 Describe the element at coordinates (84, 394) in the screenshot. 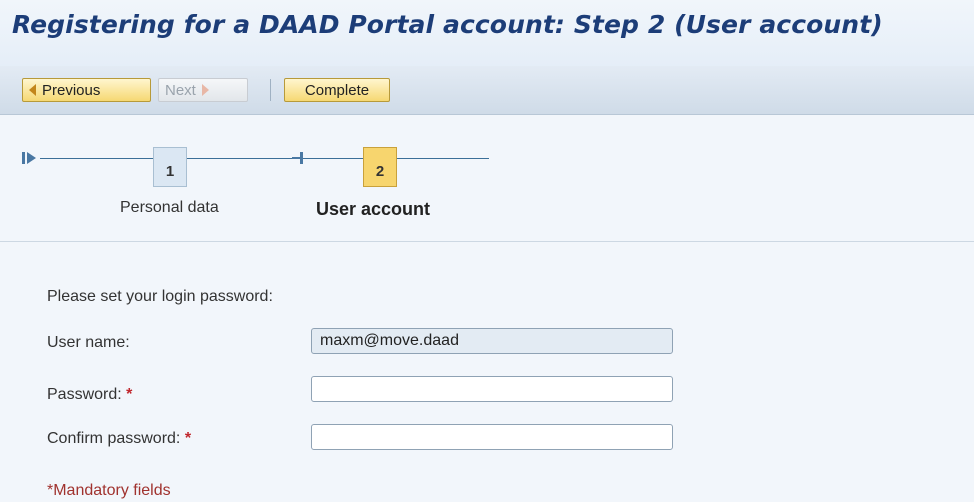

I see `password-label-text: Password:` at that location.